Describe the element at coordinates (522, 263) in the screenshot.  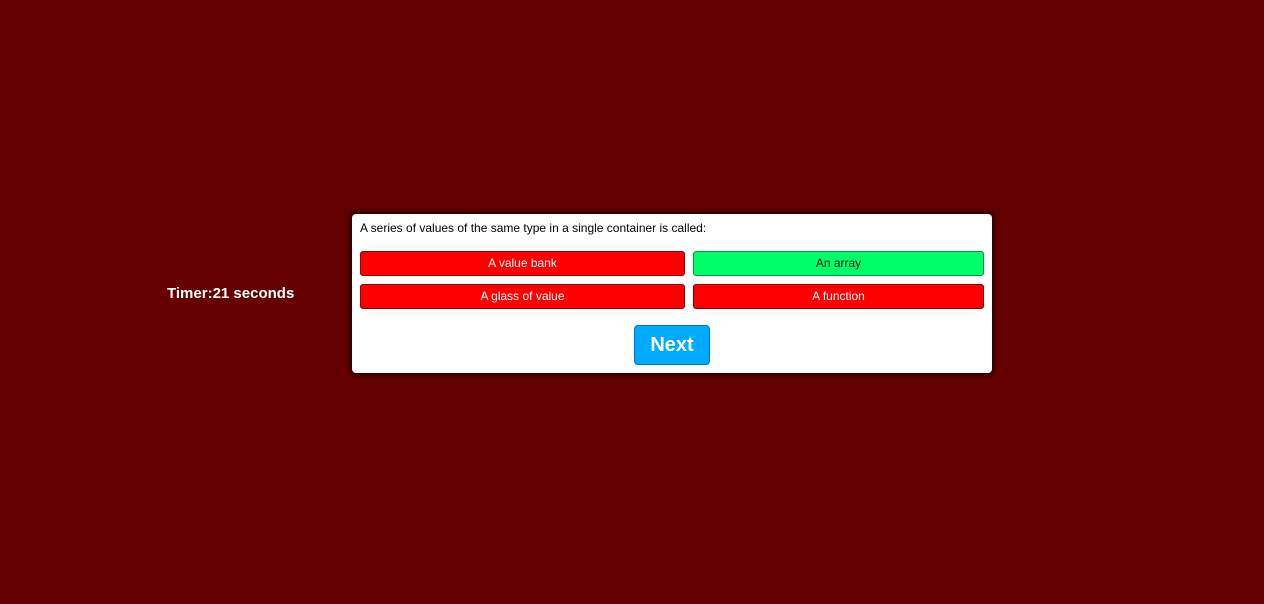
I see `answer-button-value-bank: A value bank` at that location.